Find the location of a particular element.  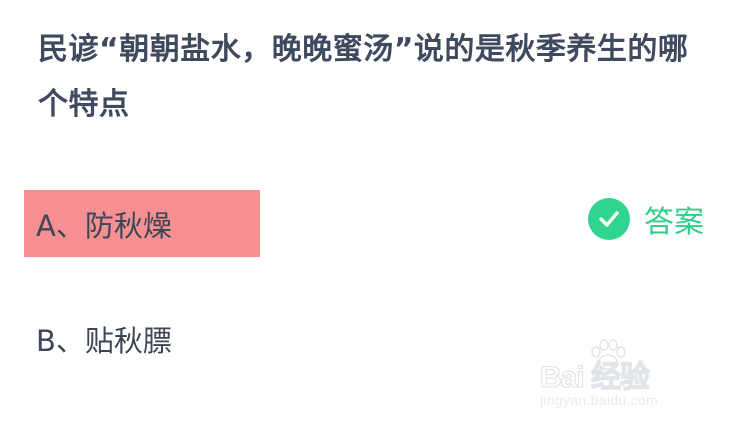

option-a: A、防秋燥 is located at coordinates (142, 223).